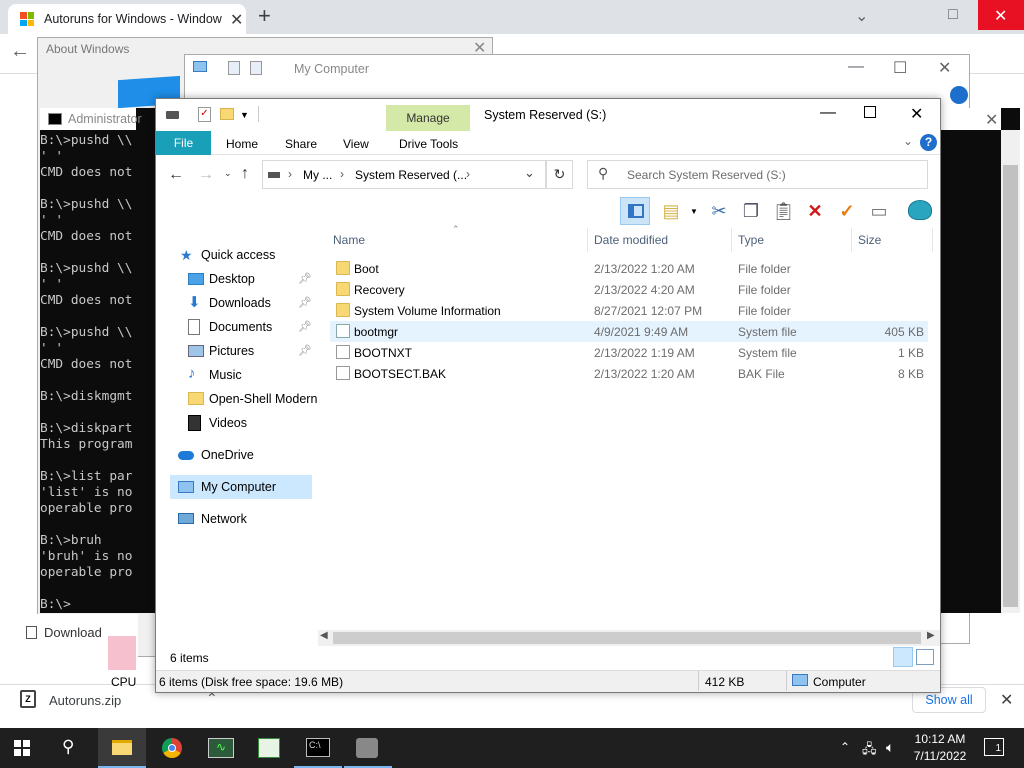 The image size is (1024, 768). I want to click on column-header-type: Type, so click(751, 240).